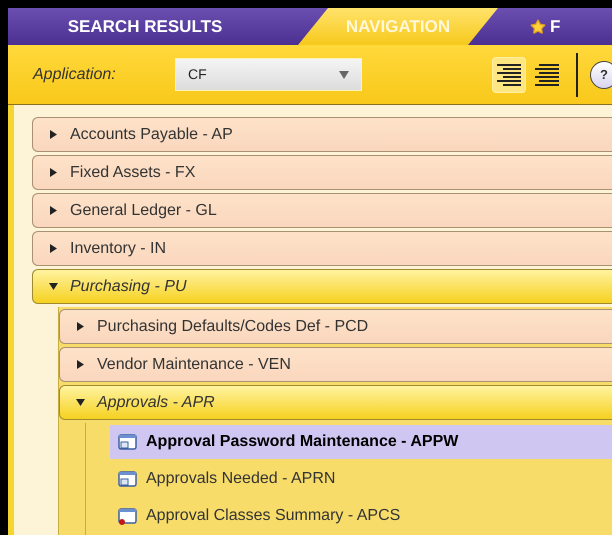  What do you see at coordinates (361, 479) in the screenshot?
I see `tree-leaf-item: Approvals Needed - APRN` at bounding box center [361, 479].